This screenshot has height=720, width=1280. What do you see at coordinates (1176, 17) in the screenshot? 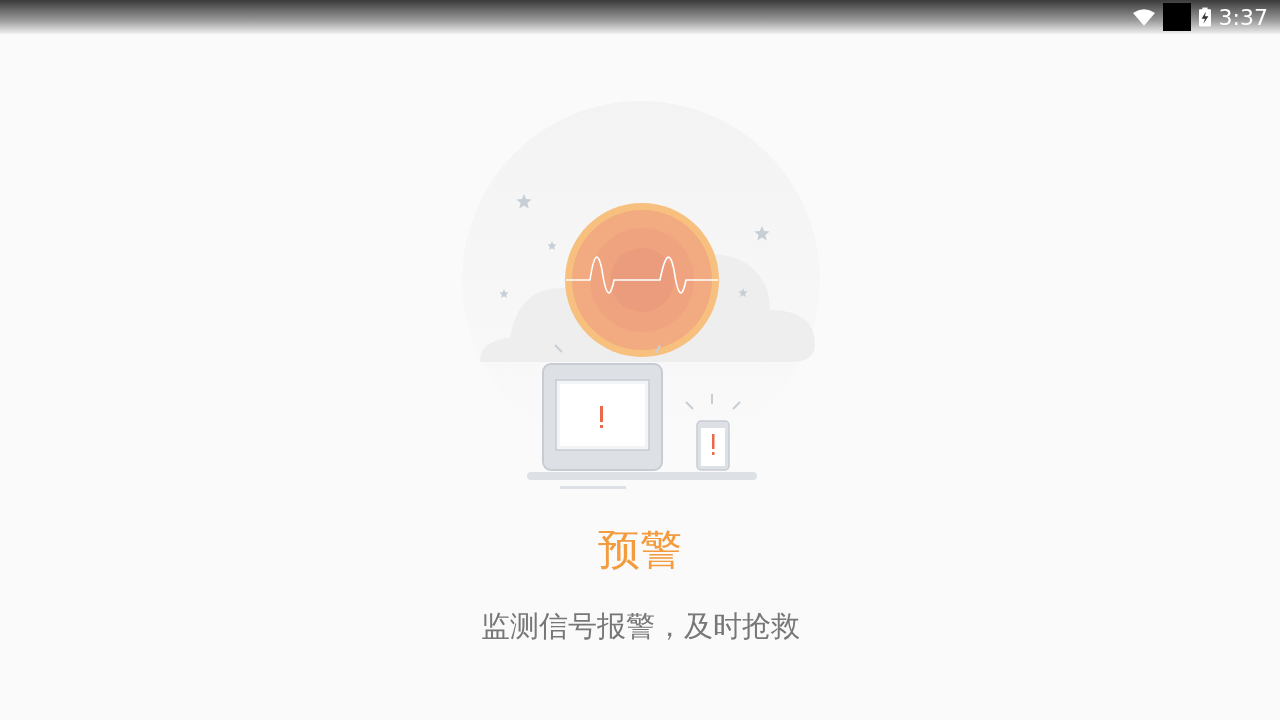
I see `notification-icon` at bounding box center [1176, 17].